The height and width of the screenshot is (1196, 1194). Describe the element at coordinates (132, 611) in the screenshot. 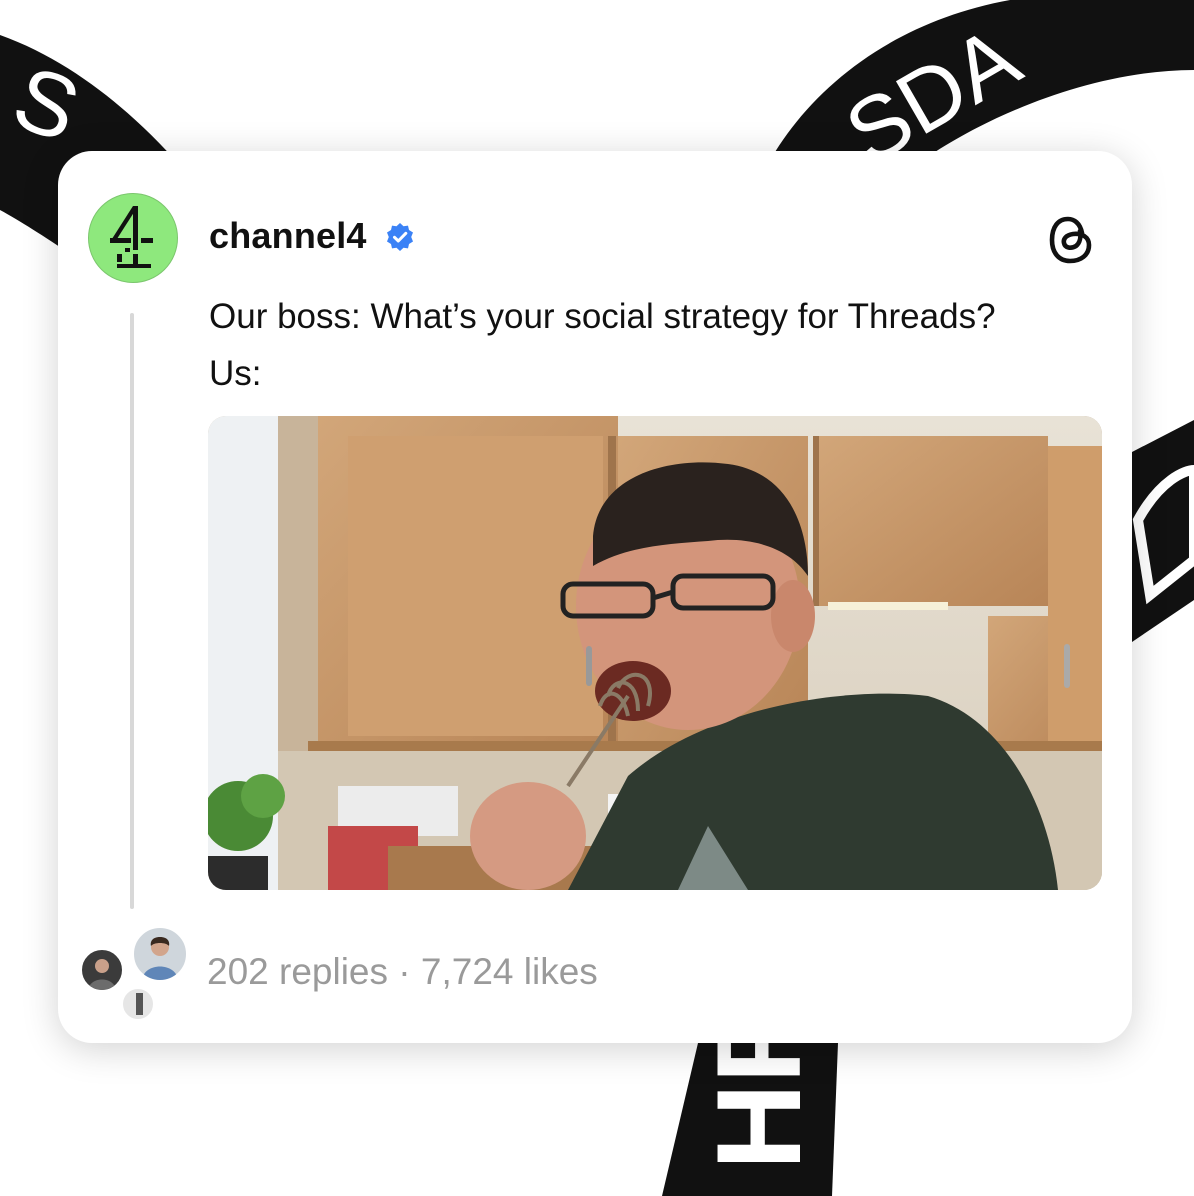

I see `thread-connector-line` at that location.